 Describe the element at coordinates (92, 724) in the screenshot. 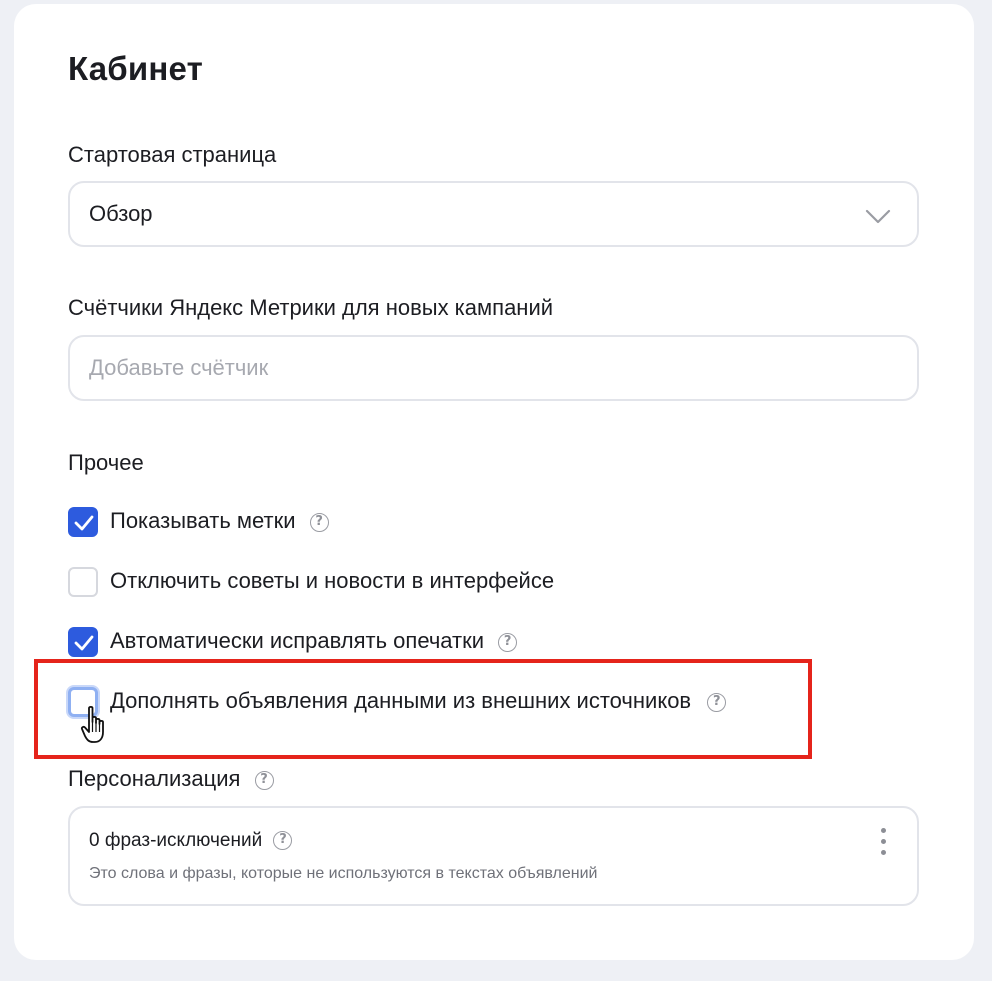

I see `hand-cursor-icon` at that location.